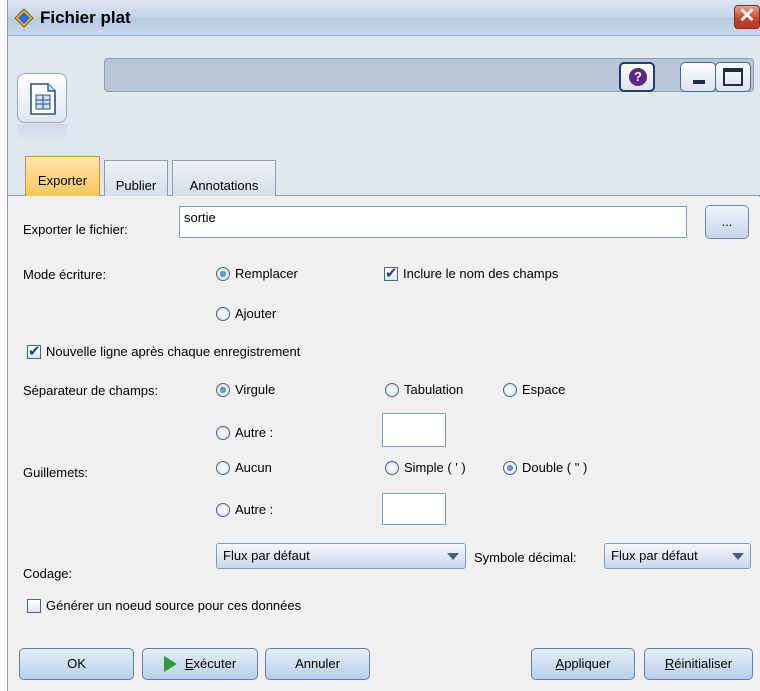 Image resolution: width=760 pixels, height=691 pixels. Describe the element at coordinates (85, 17) in the screenshot. I see `window-title: Fichier plat` at that location.